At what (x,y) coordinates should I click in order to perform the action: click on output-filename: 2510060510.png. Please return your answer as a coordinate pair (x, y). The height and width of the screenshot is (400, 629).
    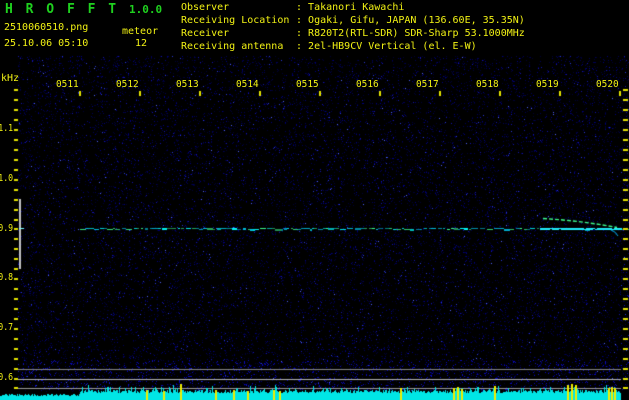
    Looking at the image, I should click on (46, 27).